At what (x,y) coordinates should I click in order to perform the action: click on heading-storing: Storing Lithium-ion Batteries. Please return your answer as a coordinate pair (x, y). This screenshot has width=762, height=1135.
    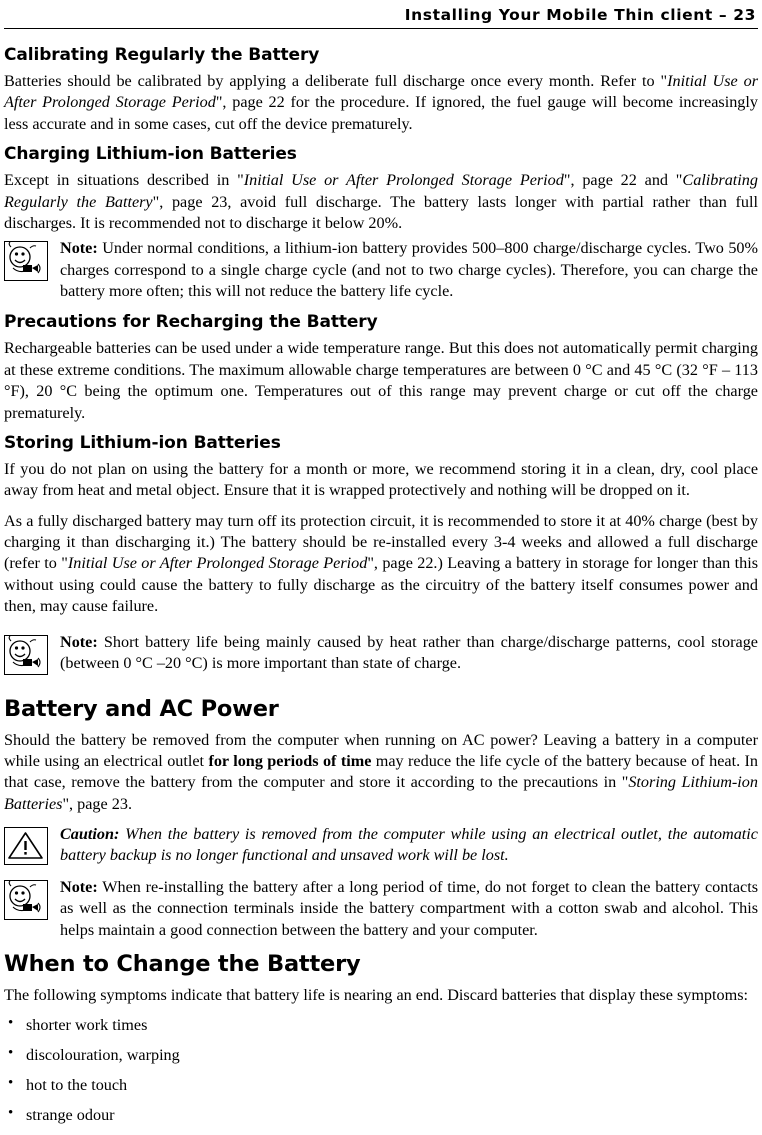
    Looking at the image, I should click on (142, 442).